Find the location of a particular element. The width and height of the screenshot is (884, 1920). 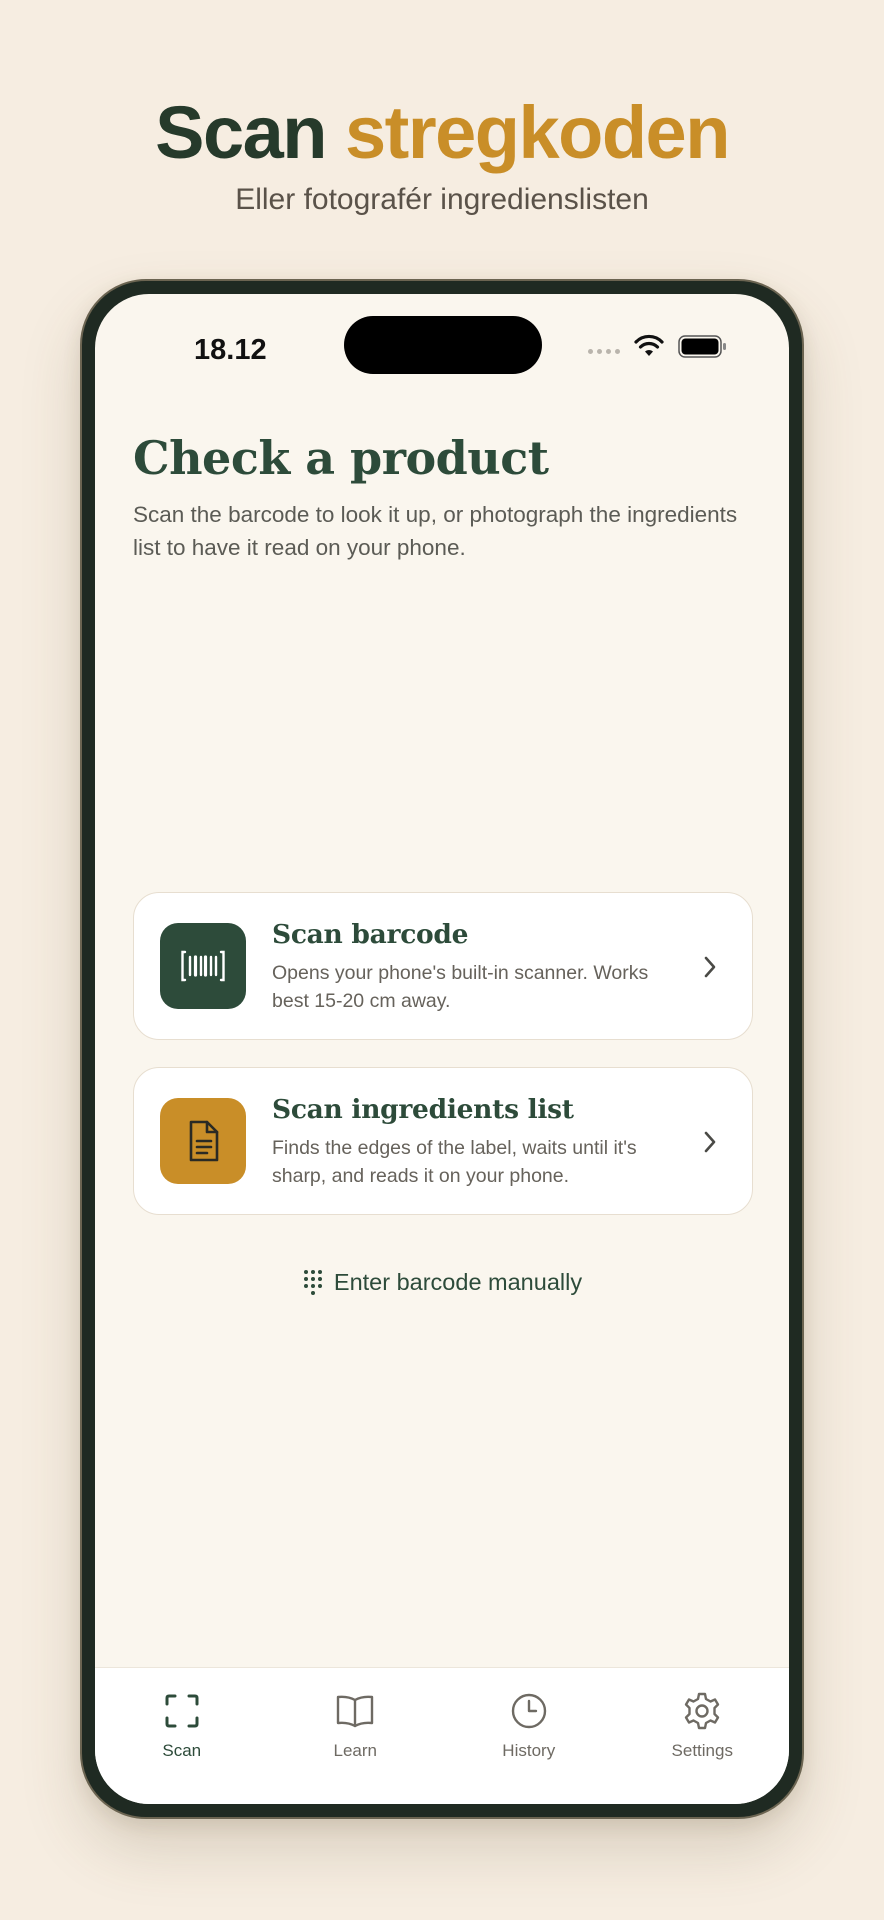

tab-label-learn: Learn is located at coordinates (355, 1750).